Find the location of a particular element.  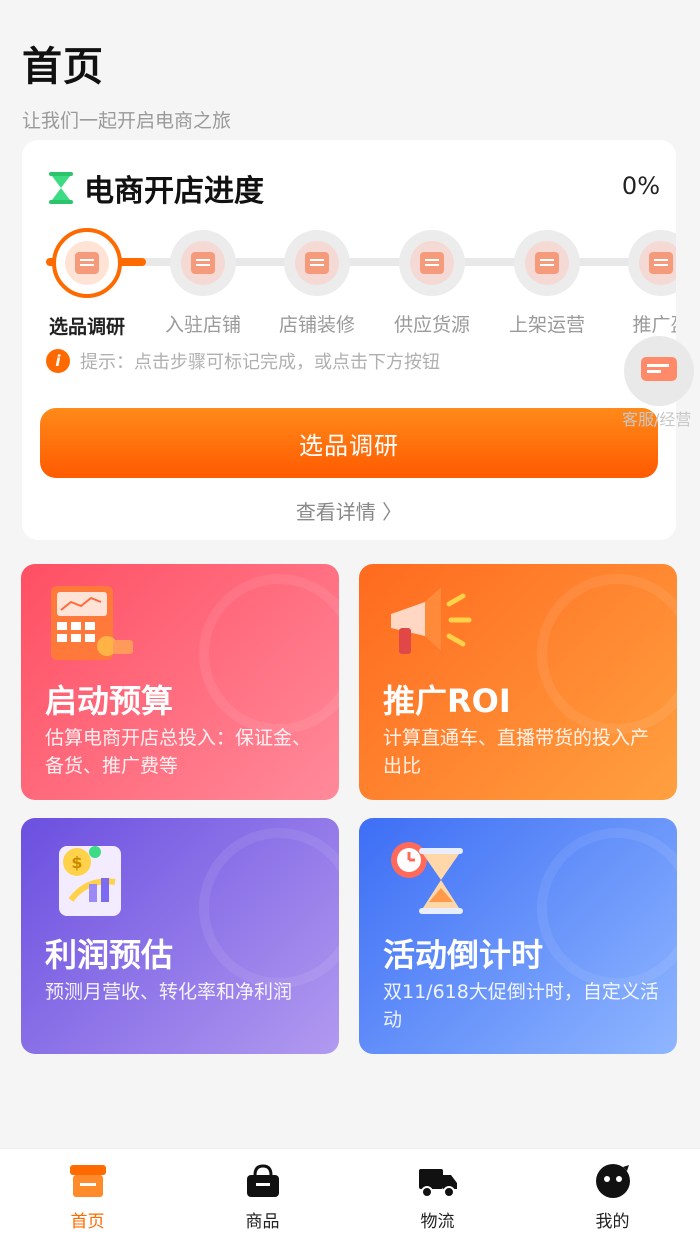

hint-text-row: i 提示：点击步骤可标记完成，或点击下方按钮 is located at coordinates (243, 361).